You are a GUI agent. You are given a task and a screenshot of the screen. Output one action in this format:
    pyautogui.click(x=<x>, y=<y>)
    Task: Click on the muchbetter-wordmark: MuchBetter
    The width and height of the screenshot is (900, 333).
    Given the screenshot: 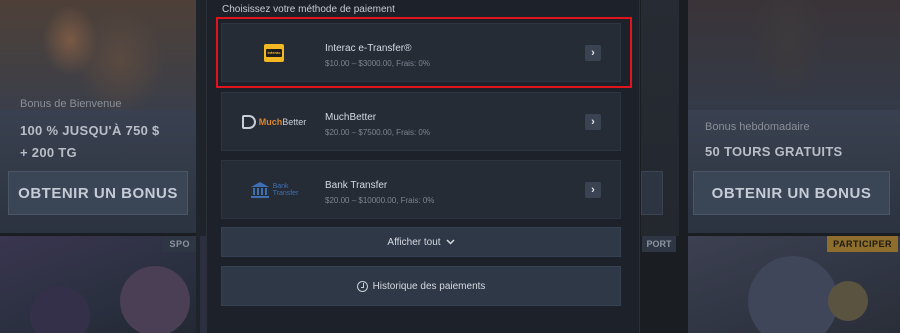 What is the action you would take?
    pyautogui.click(x=282, y=121)
    